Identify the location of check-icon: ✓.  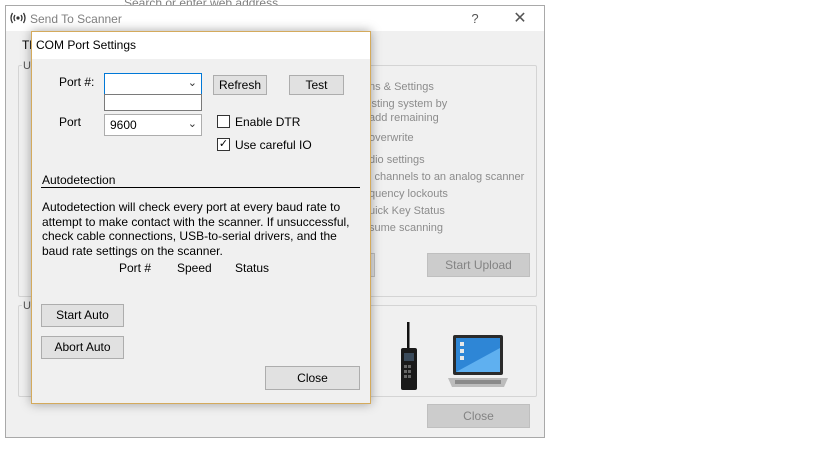
(223, 144).